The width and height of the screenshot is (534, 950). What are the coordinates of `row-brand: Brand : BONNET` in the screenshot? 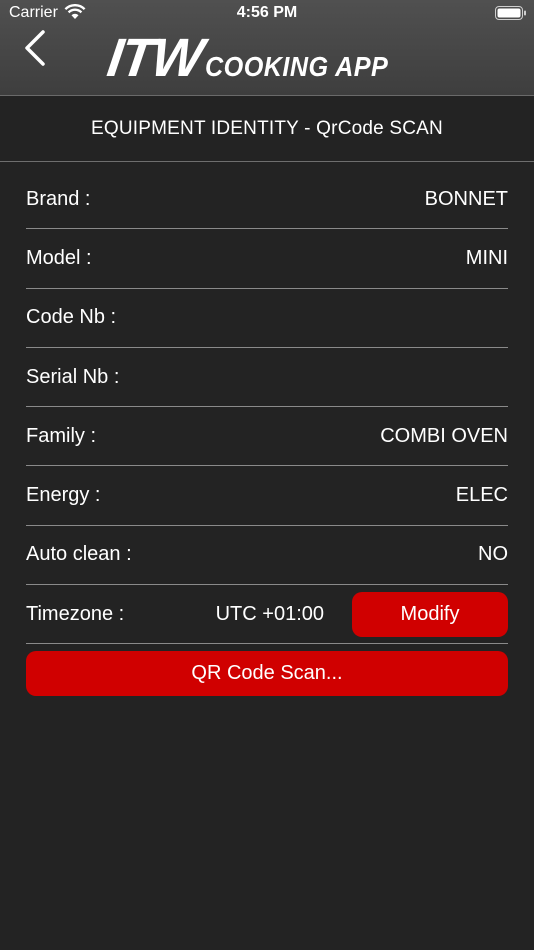 It's located at (267, 200).